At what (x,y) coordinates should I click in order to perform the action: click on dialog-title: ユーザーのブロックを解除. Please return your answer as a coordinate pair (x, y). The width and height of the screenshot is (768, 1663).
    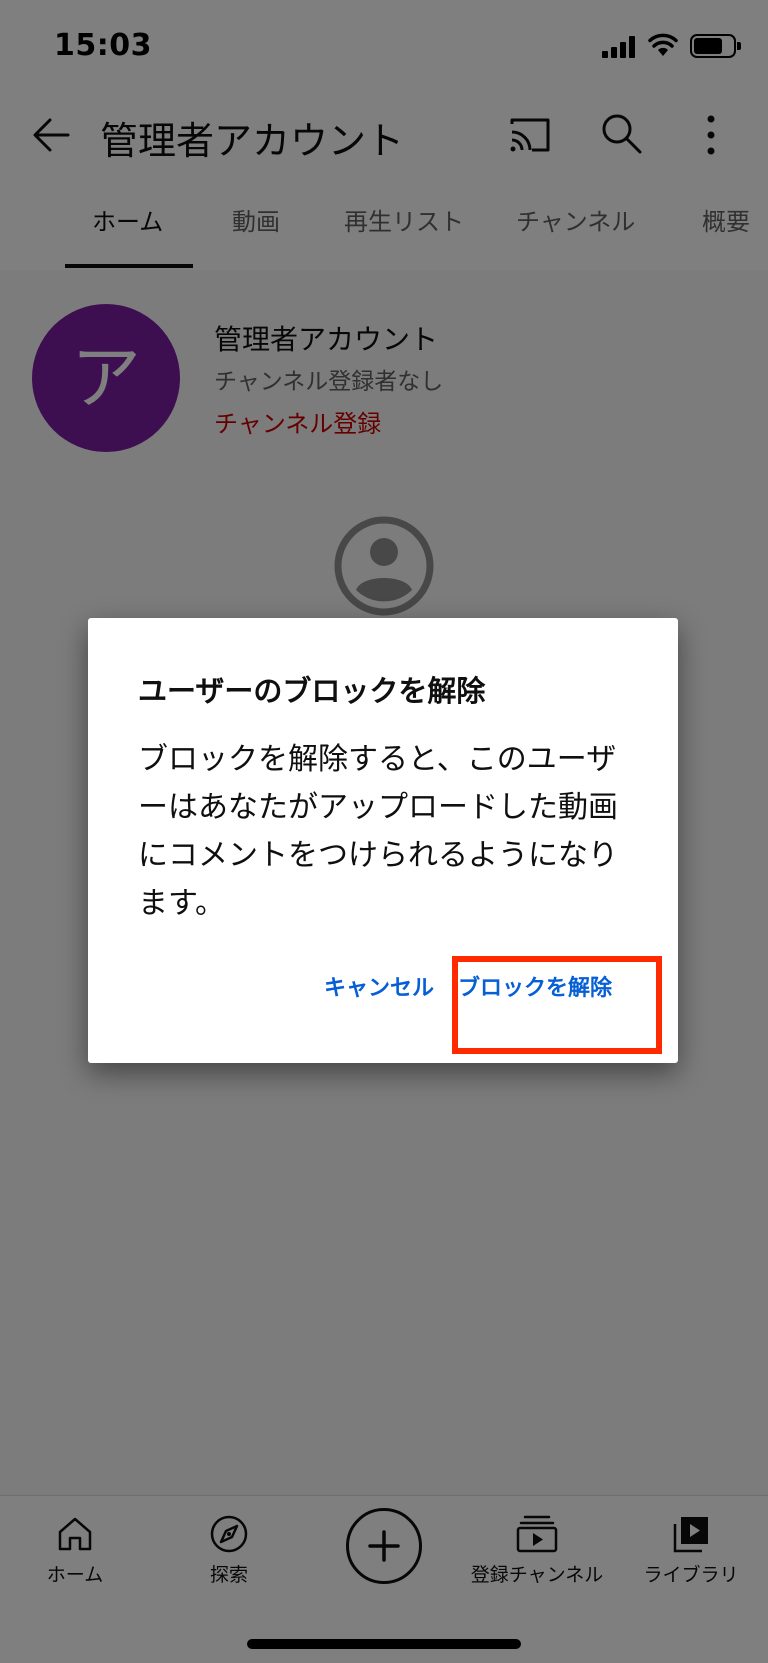
    Looking at the image, I should click on (312, 691).